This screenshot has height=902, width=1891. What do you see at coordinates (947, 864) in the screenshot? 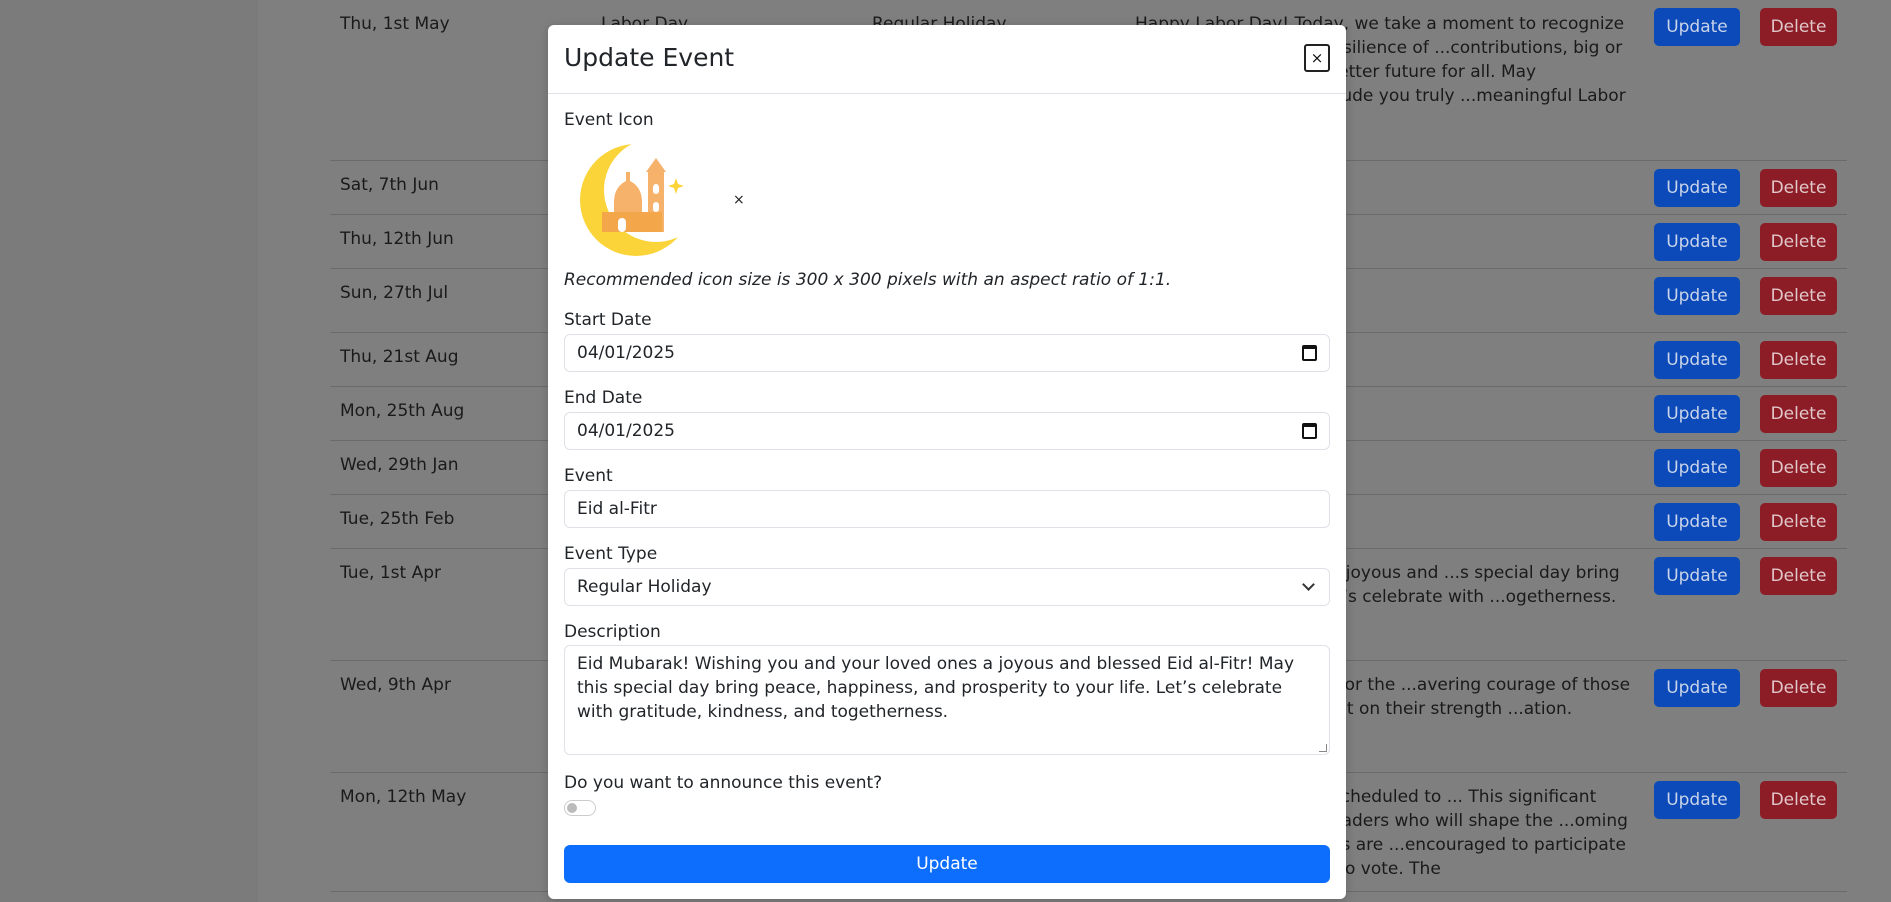
I see `update-submit-button: Update` at bounding box center [947, 864].